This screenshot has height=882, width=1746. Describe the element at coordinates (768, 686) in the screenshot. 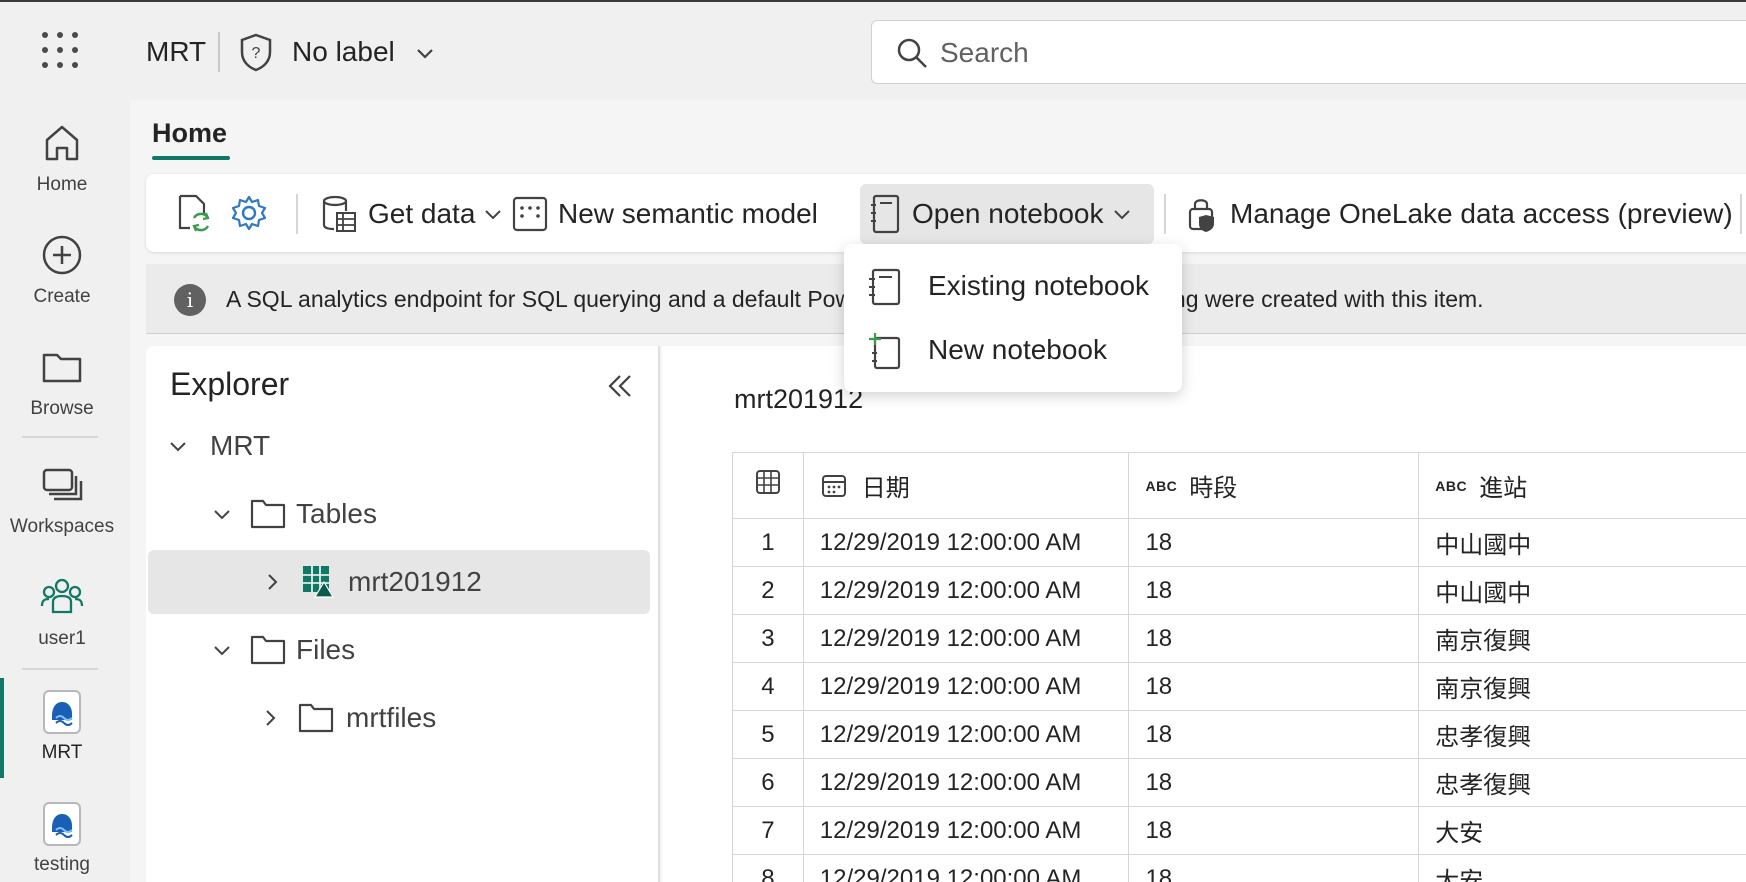

I see `row-number: 4` at that location.